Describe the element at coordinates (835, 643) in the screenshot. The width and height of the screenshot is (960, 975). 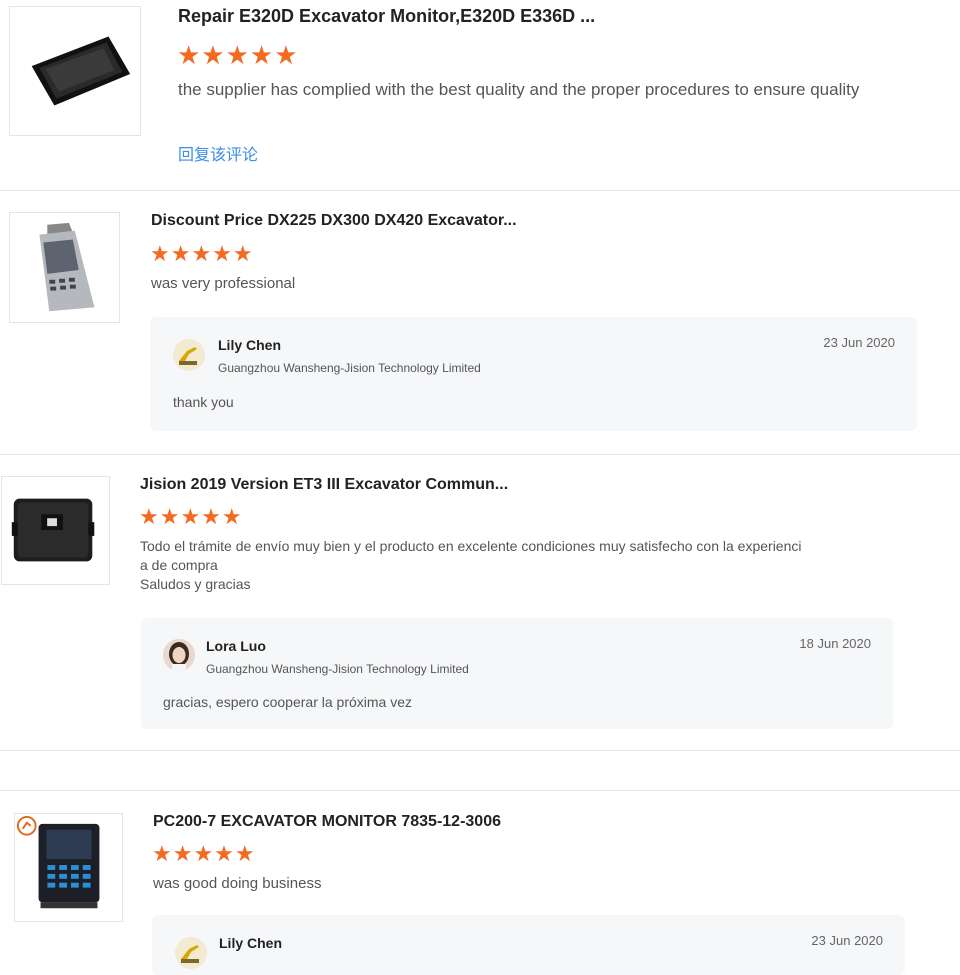
I see `reply-date: 18 Jun 2020` at that location.